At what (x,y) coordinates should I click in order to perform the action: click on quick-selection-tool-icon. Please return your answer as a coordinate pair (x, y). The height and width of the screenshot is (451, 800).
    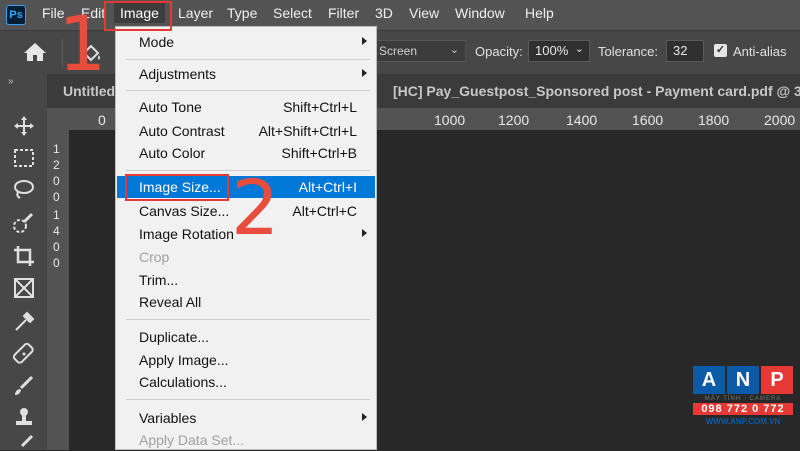
    Looking at the image, I should click on (24, 224).